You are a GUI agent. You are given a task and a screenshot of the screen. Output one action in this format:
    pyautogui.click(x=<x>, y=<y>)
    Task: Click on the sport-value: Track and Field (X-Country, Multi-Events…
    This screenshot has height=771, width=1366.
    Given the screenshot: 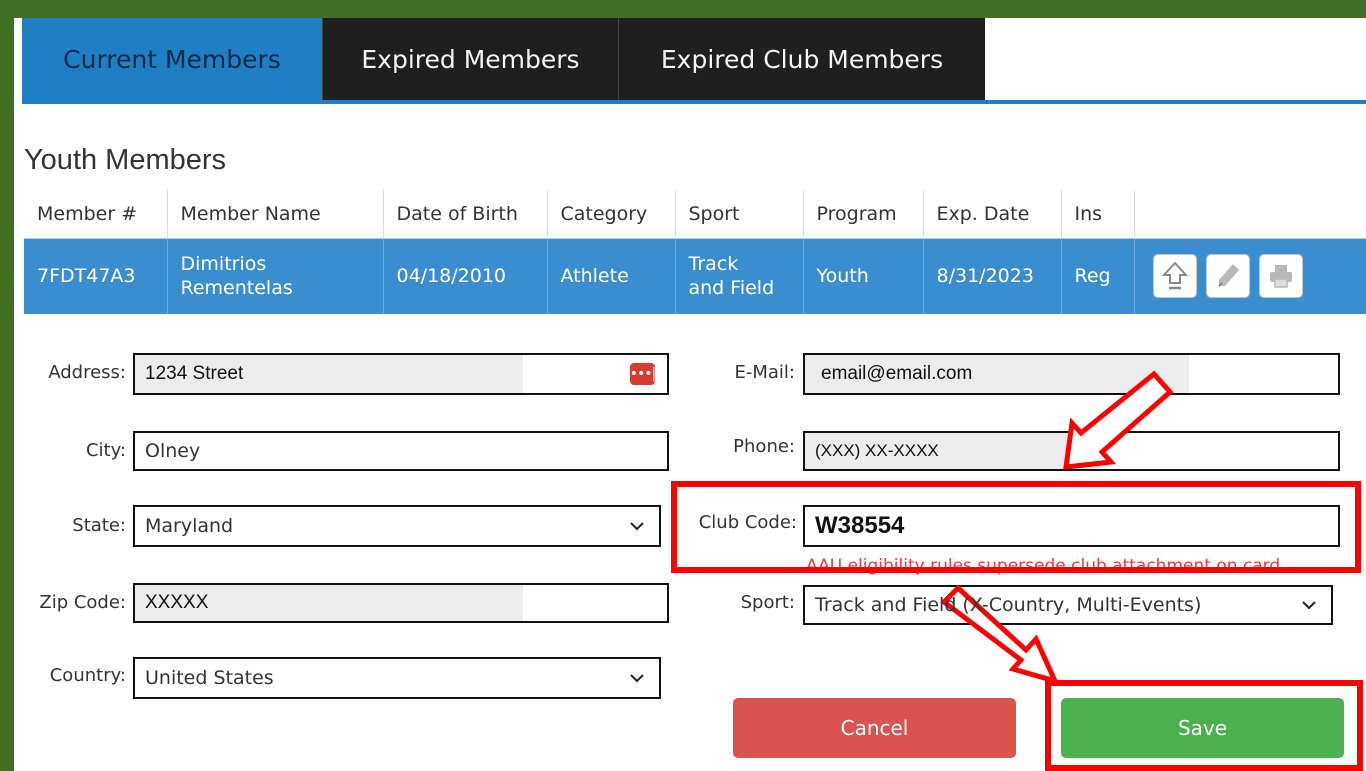 What is the action you would take?
    pyautogui.click(x=1008, y=605)
    